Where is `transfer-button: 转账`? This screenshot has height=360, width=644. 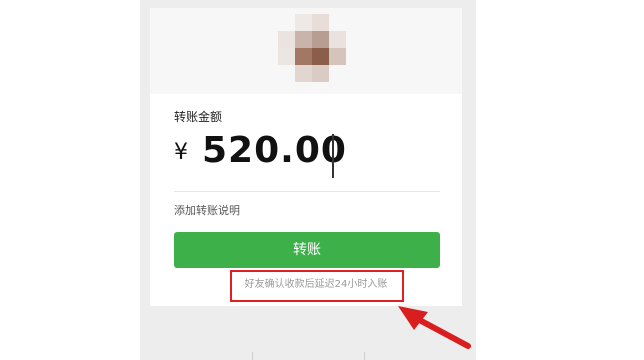 transfer-button: 转账 is located at coordinates (307, 250).